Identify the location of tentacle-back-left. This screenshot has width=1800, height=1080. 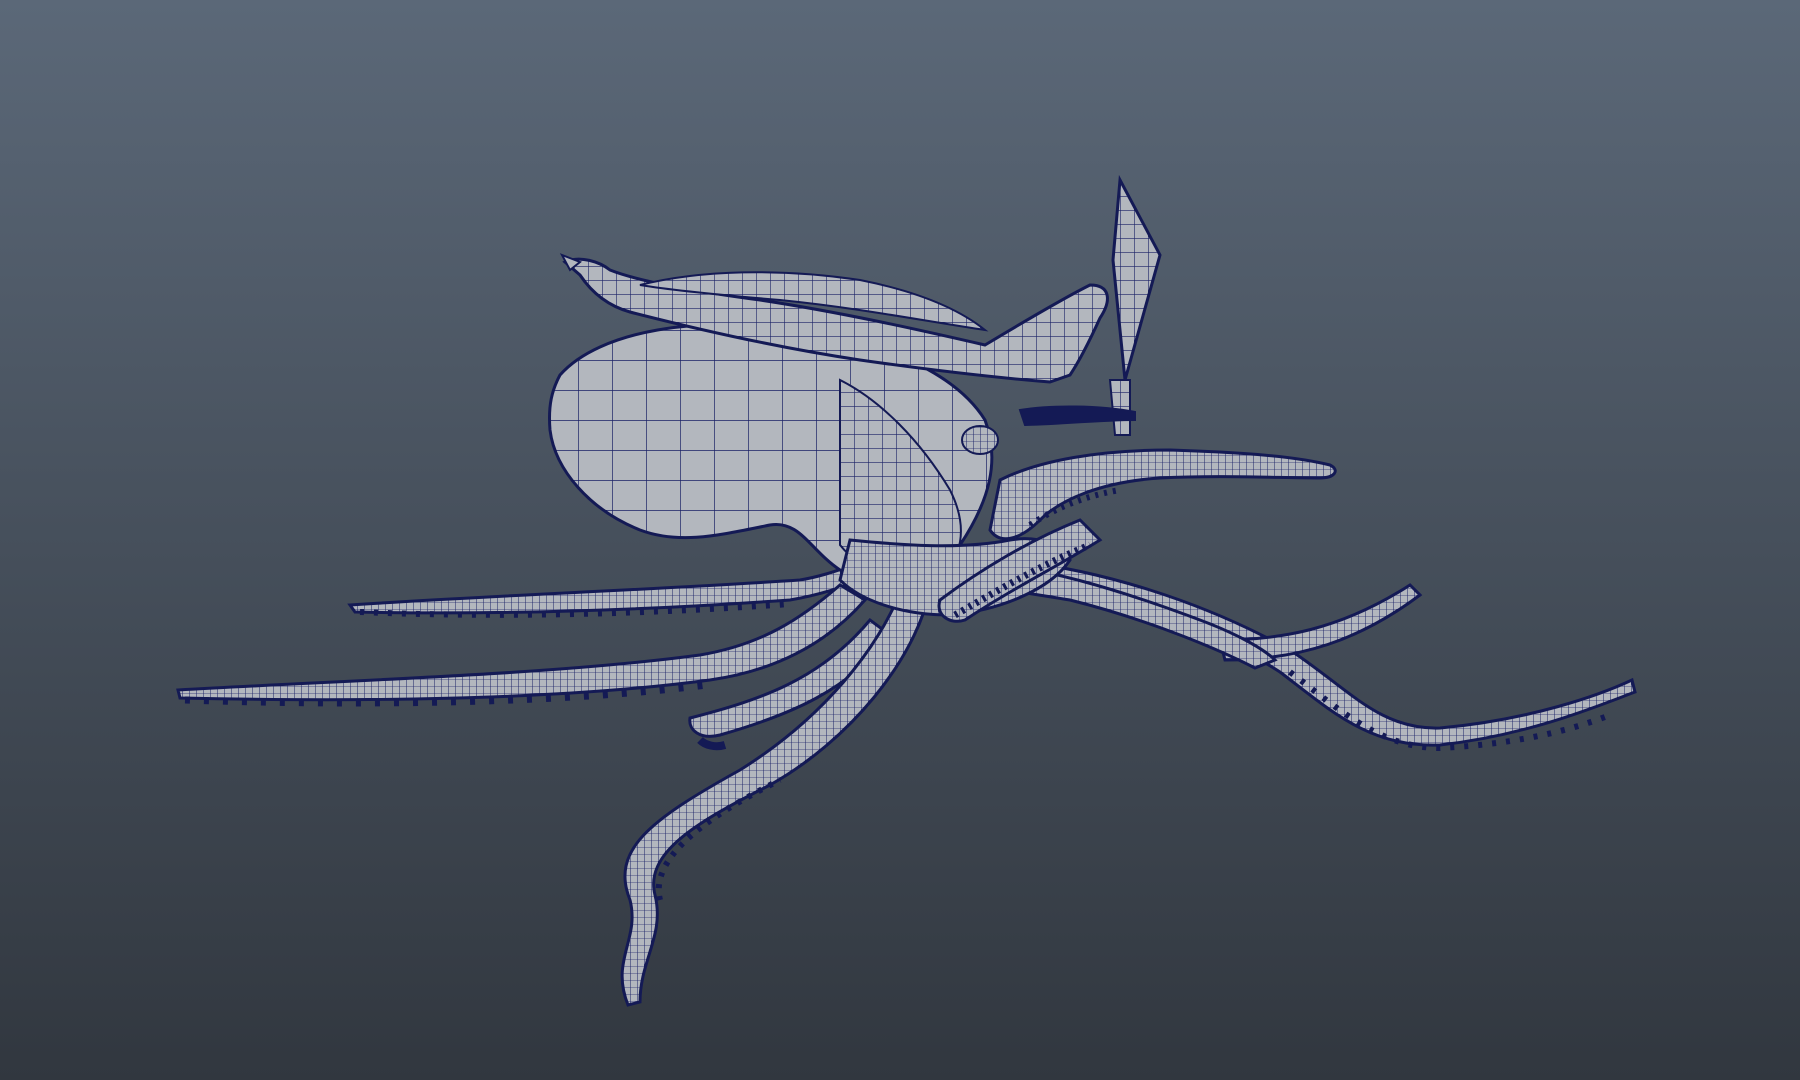
(612, 588).